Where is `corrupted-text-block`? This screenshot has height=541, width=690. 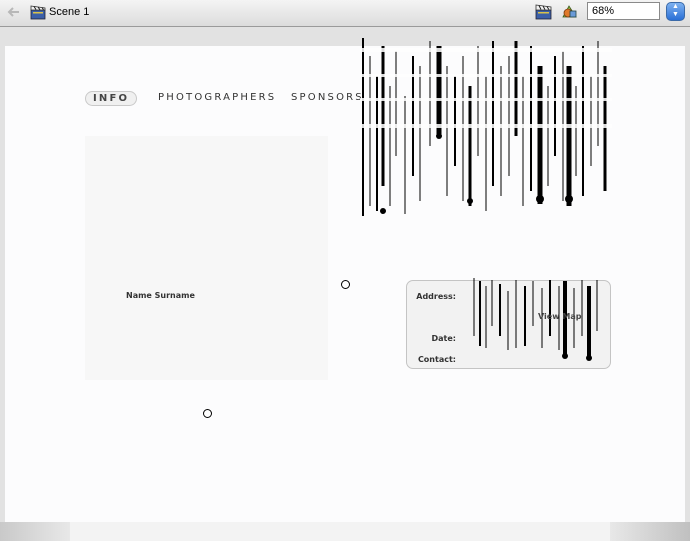 corrupted-text-block is located at coordinates (486, 126).